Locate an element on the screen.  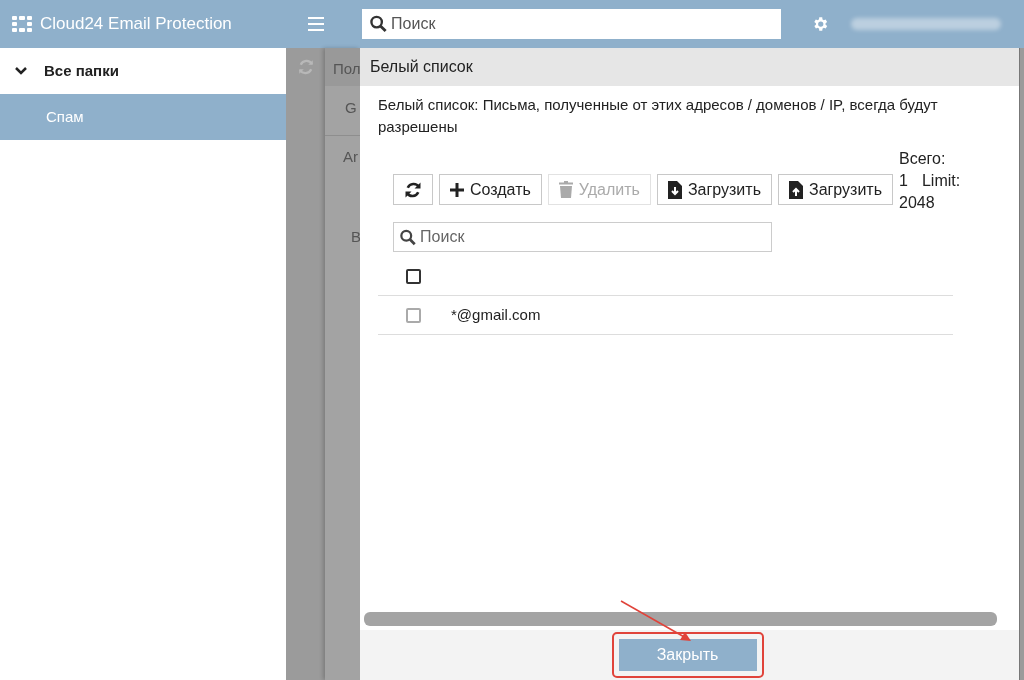
grid-logo-icon is located at coordinates (22, 24).